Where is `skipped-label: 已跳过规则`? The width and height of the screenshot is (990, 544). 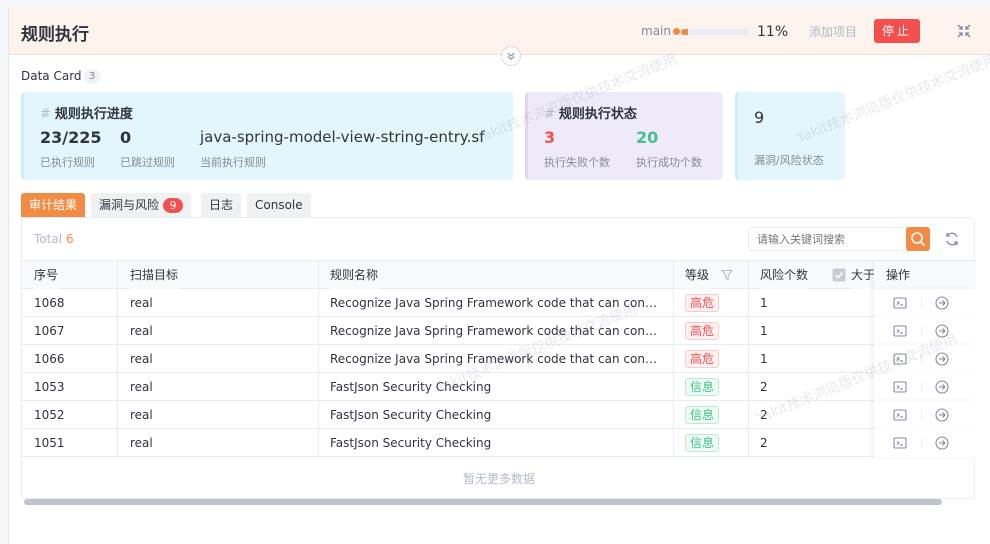 skipped-label: 已跳过规则 is located at coordinates (147, 162).